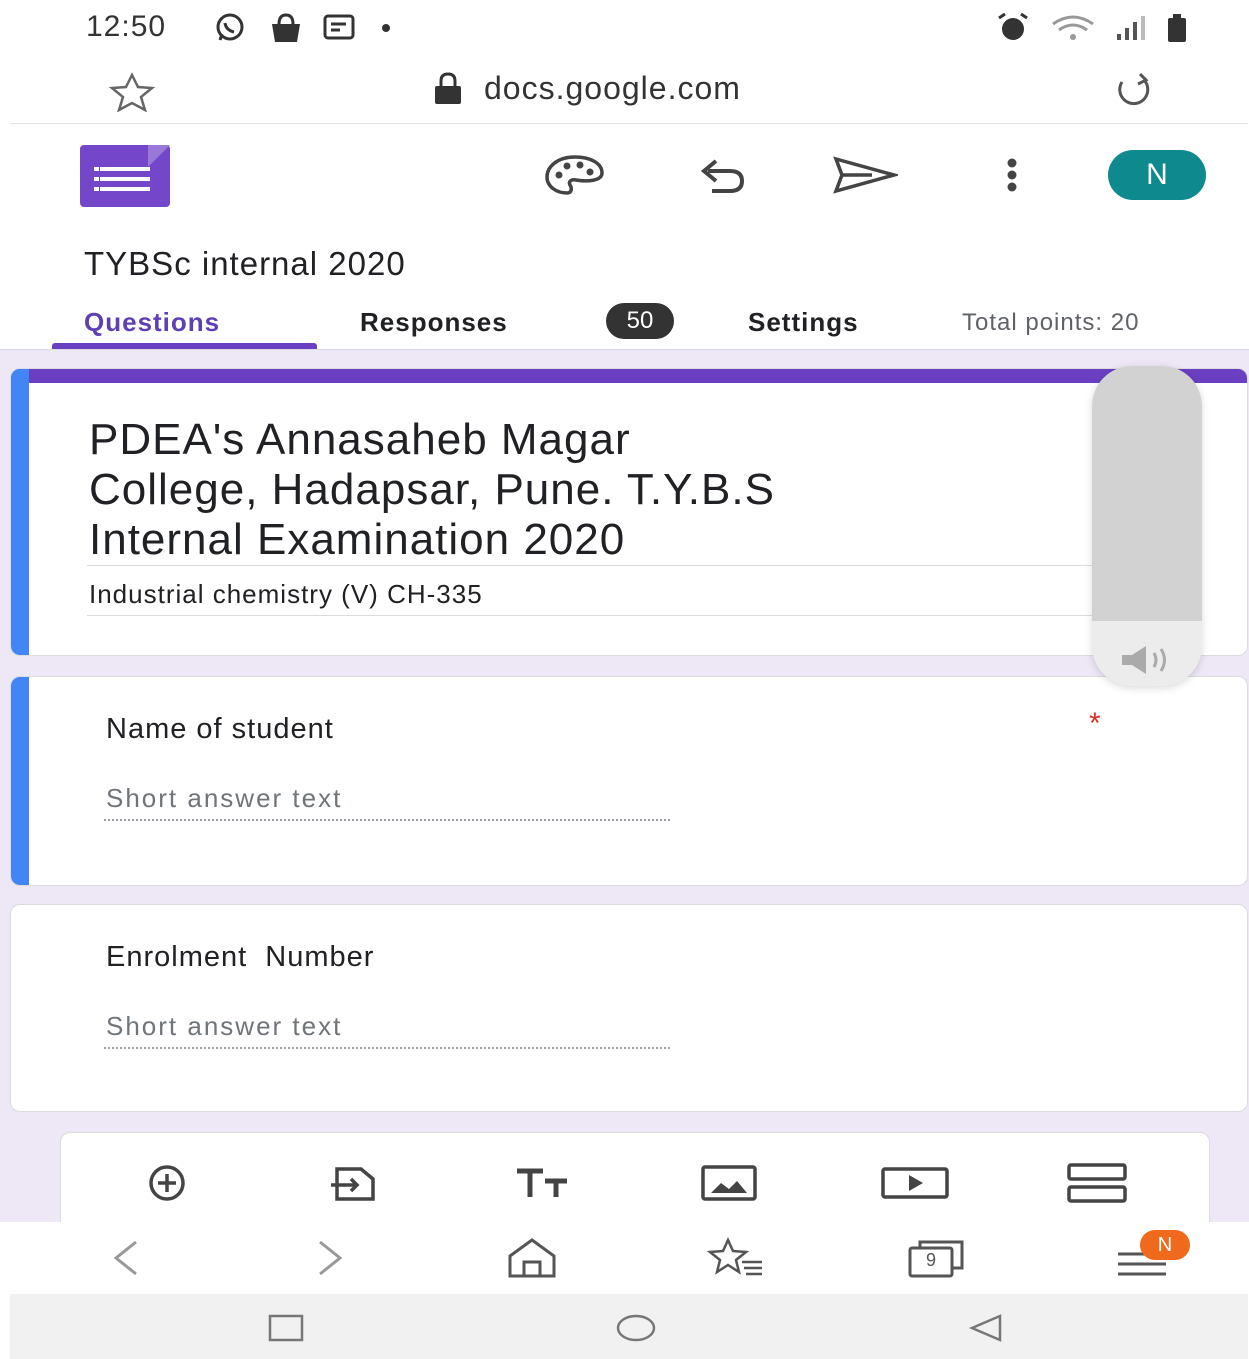 The image size is (1249, 1359). Describe the element at coordinates (386, 28) in the screenshot. I see `dot-icon` at that location.